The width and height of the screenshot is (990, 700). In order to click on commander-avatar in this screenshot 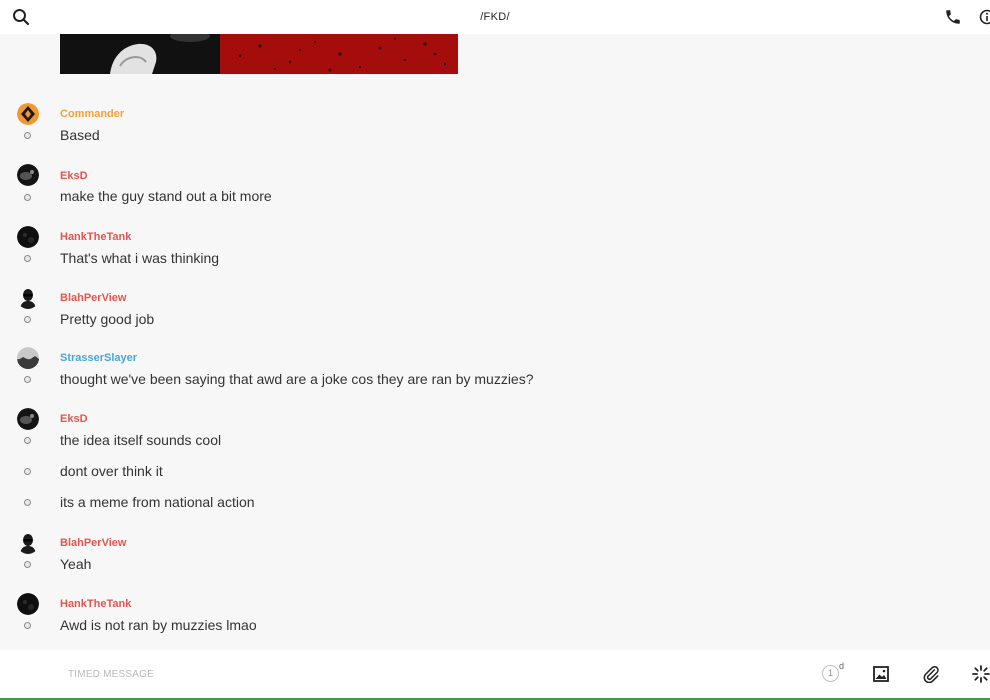, I will do `click(28, 114)`.